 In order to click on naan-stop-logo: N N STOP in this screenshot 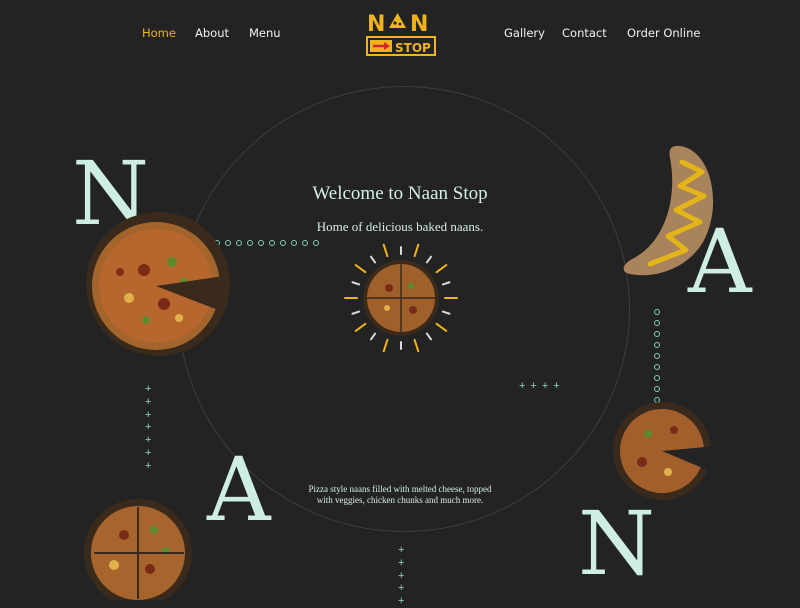, I will do `click(402, 33)`.